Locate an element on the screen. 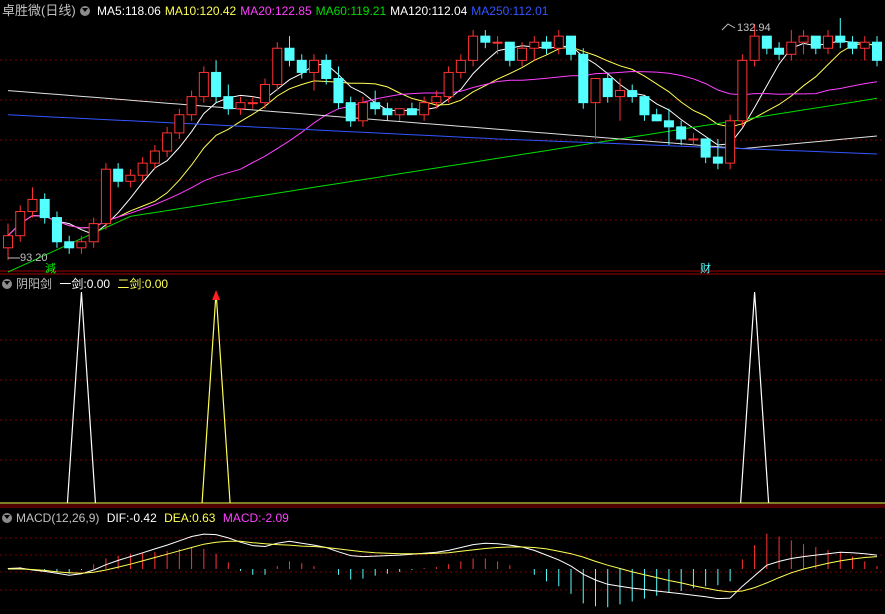 This screenshot has width=885, height=614. macd-value: -2.09 is located at coordinates (275, 518).